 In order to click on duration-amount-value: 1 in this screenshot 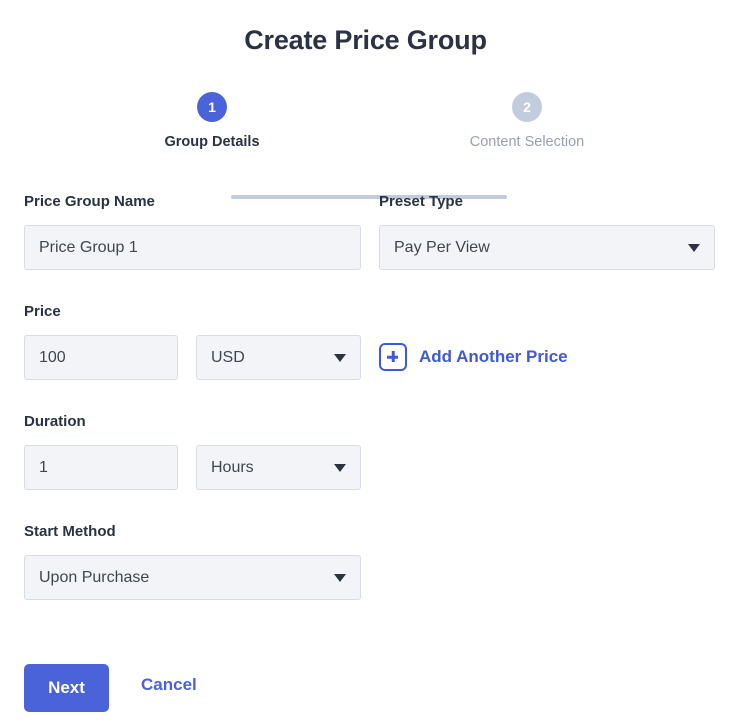, I will do `click(43, 467)`.